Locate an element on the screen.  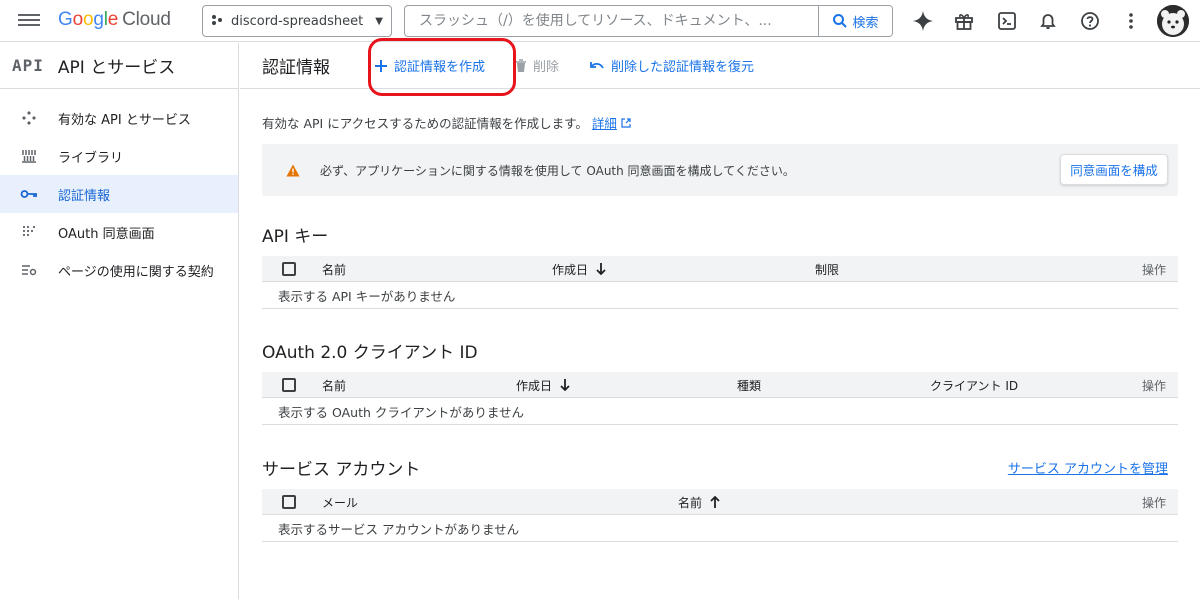
sidebar-item-enabled-apis: 有効な API とサービス is located at coordinates (119, 118).